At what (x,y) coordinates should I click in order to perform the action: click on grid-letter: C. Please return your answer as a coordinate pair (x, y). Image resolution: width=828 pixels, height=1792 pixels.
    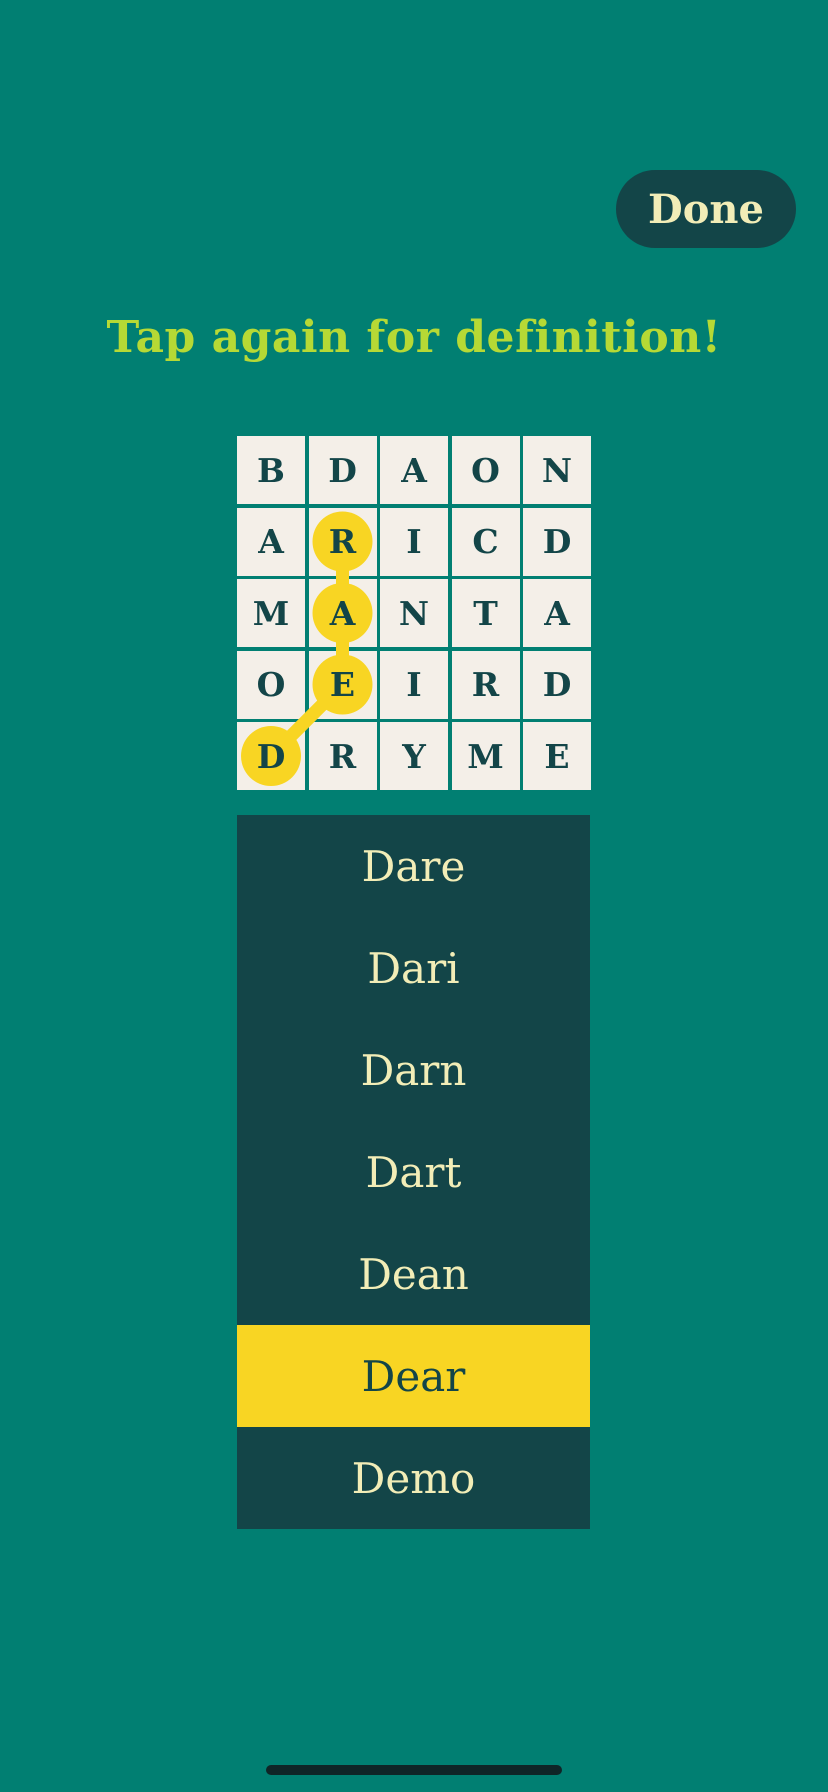
    Looking at the image, I should click on (485, 541).